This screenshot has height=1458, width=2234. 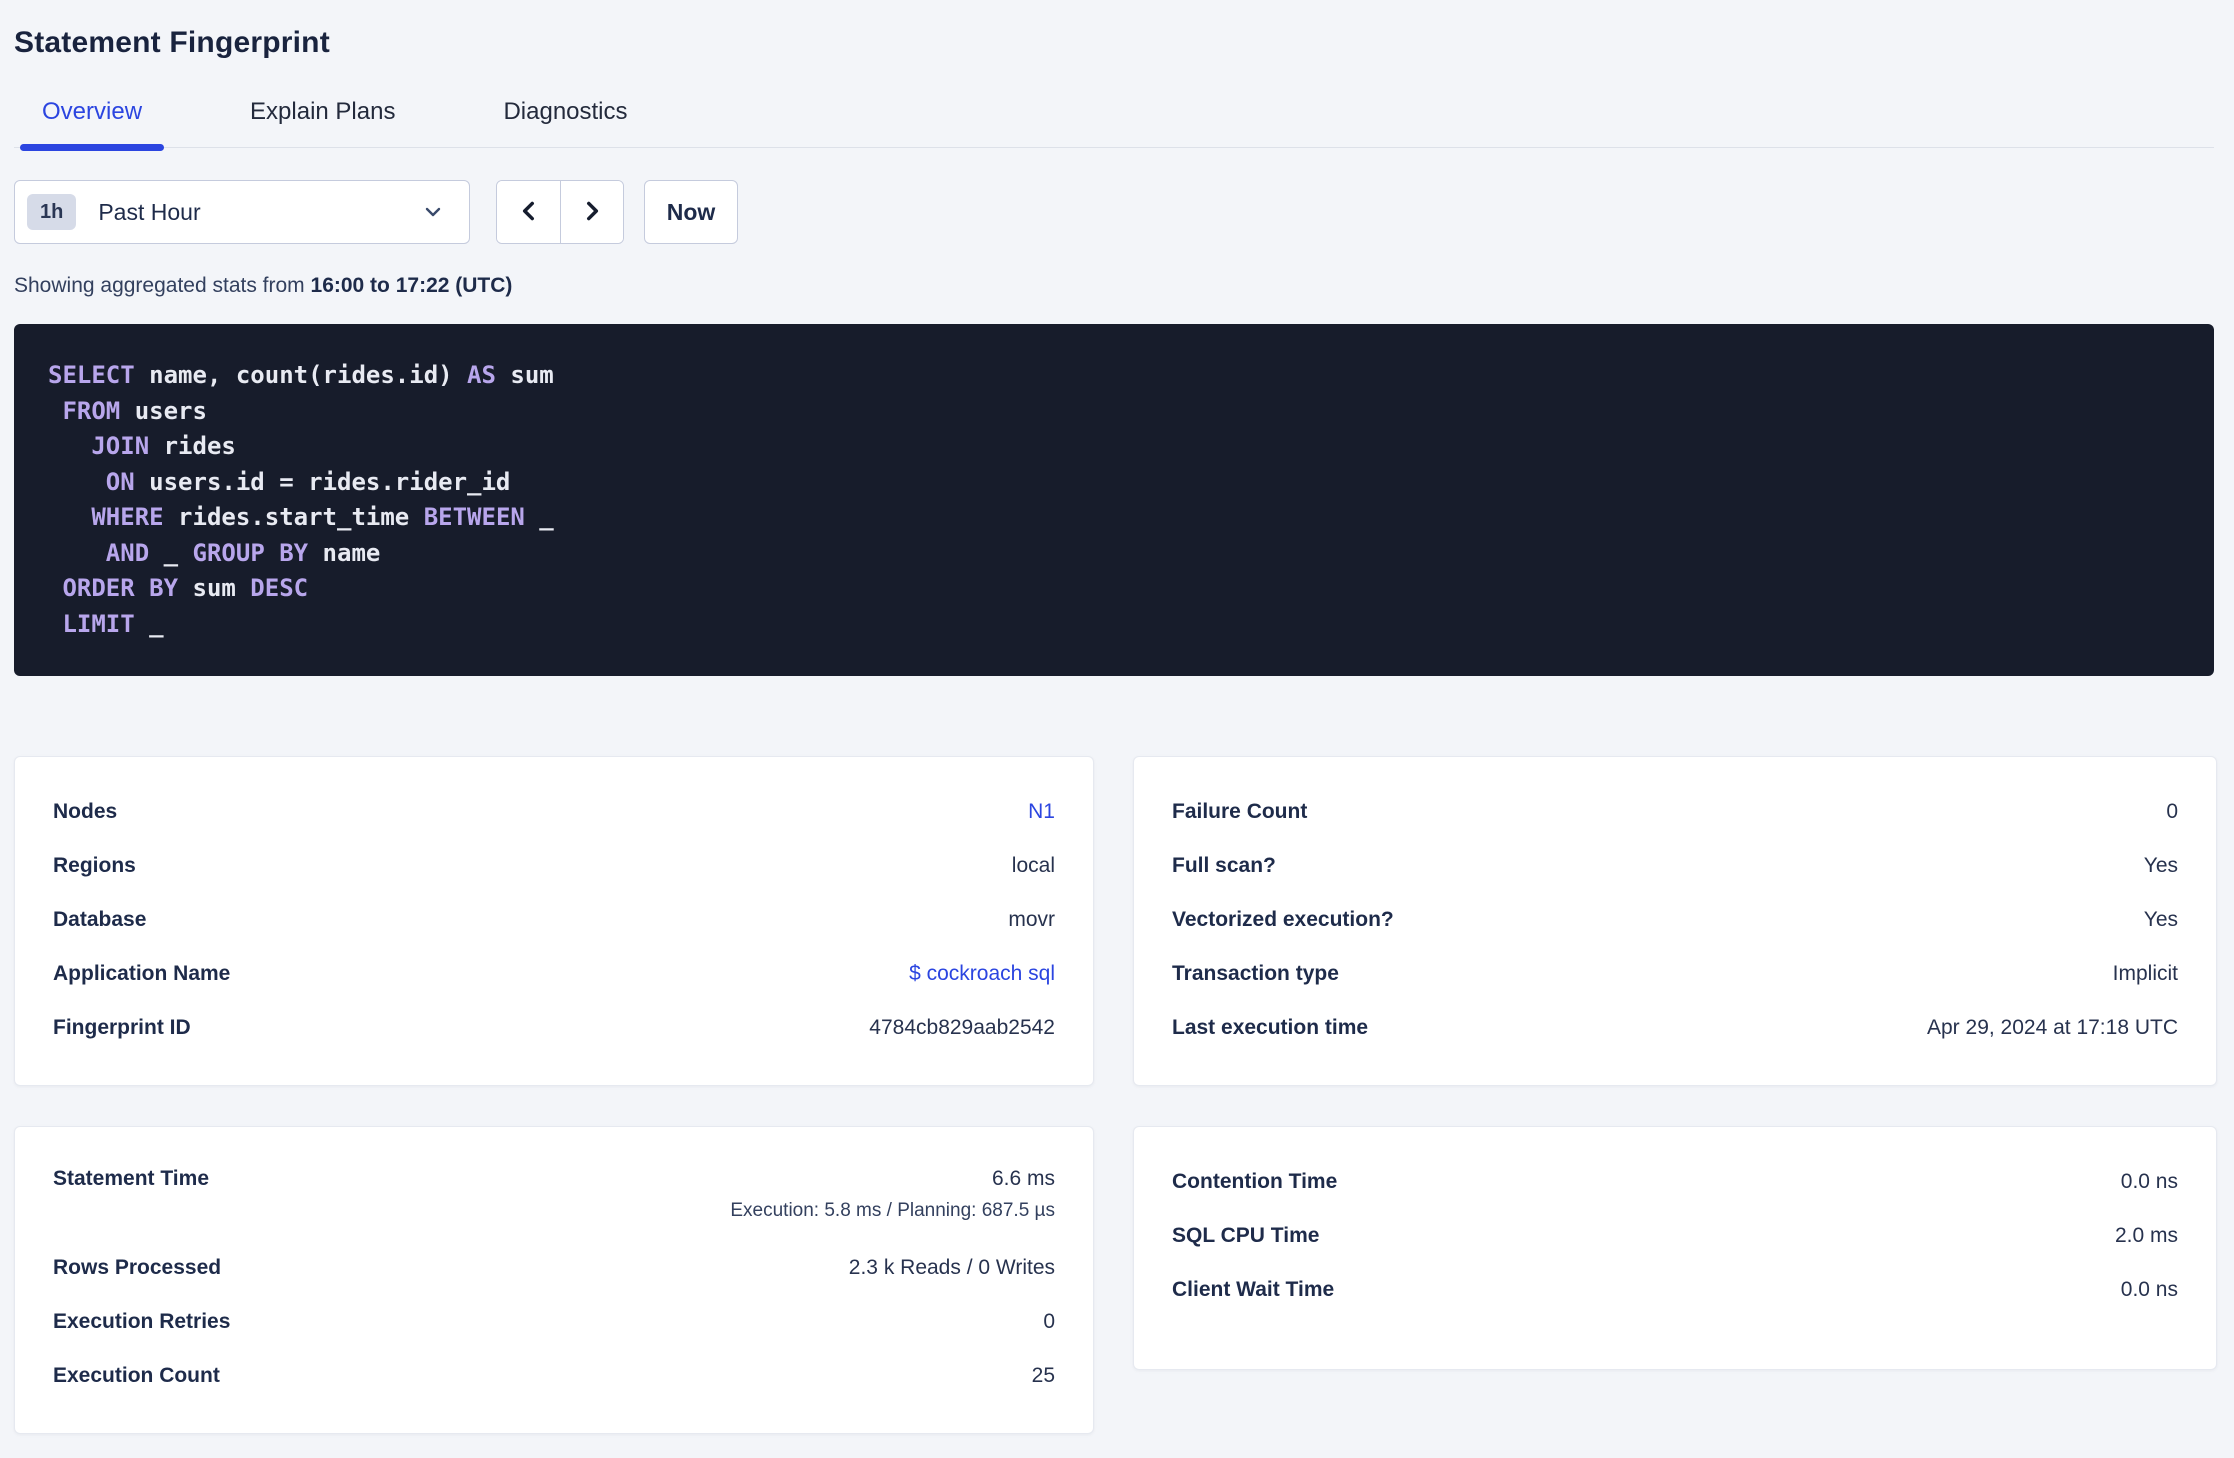 What do you see at coordinates (982, 974) in the screenshot?
I see `stat-value-link-application-name: $ cockroach sql` at bounding box center [982, 974].